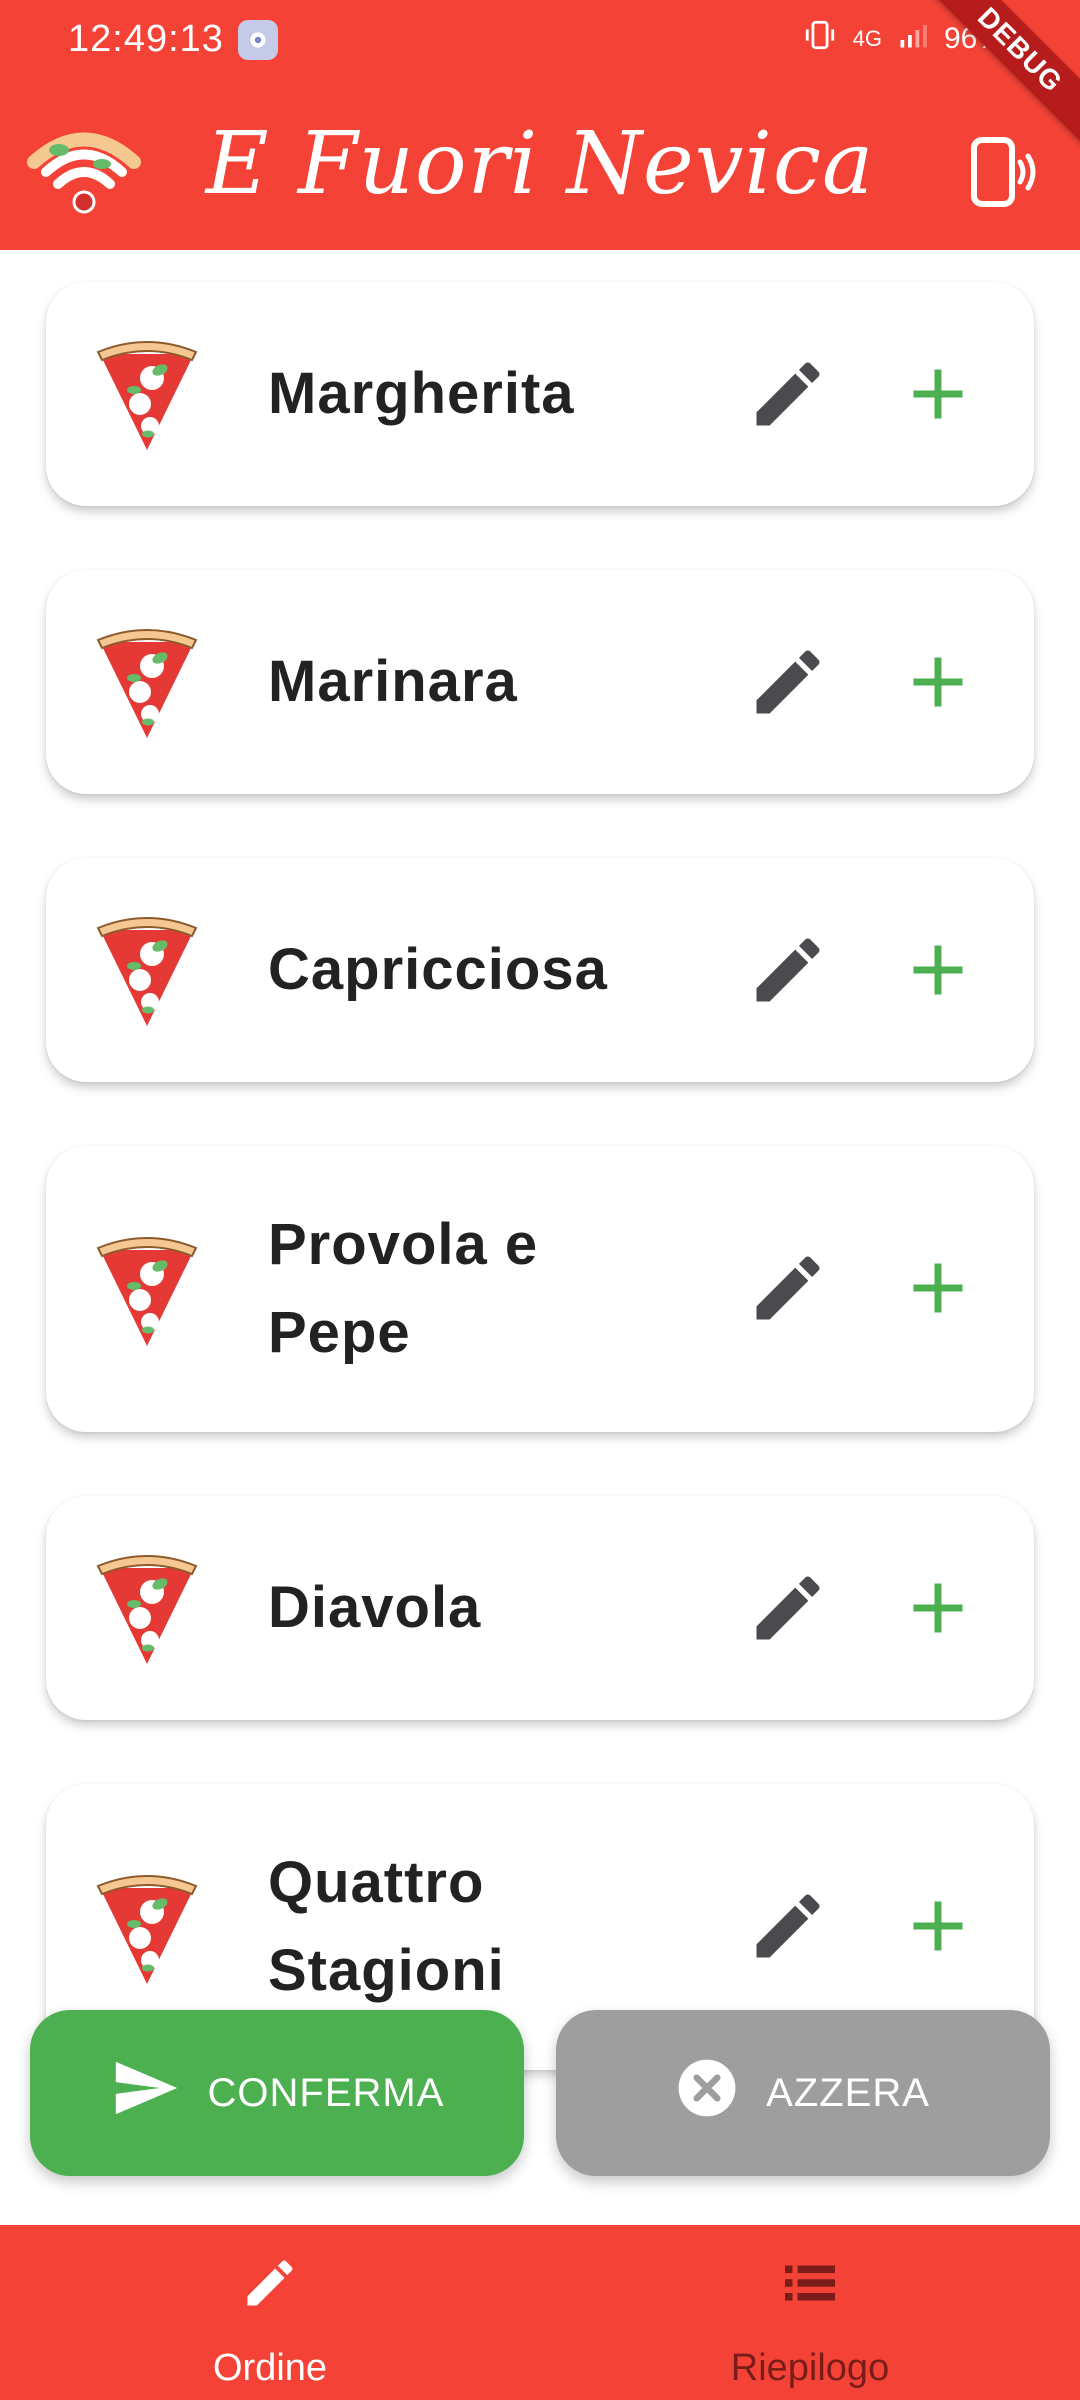  Describe the element at coordinates (540, 1289) in the screenshot. I see `pizza-card-provola-e-pepe: Provola e Pepe` at that location.